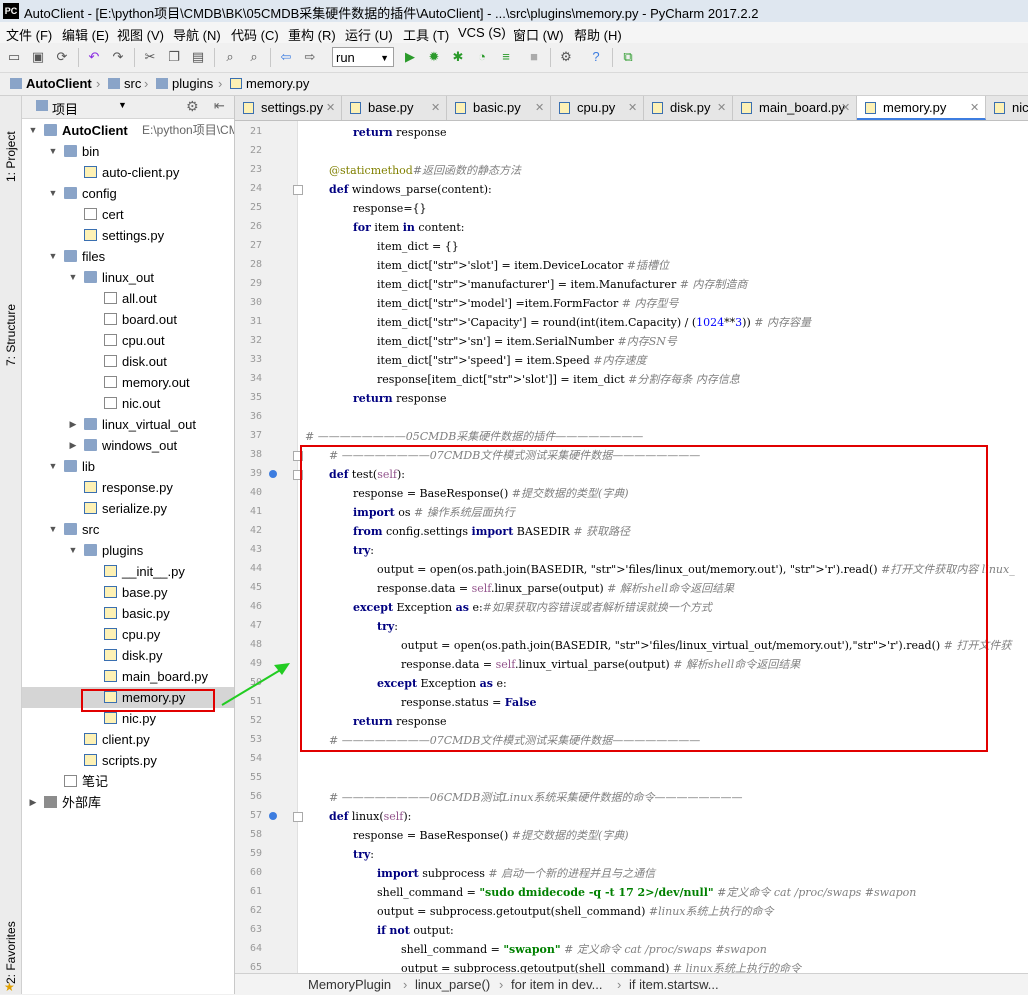 Image resolution: width=1028 pixels, height=995 pixels. I want to click on tree-item: client.py, so click(128, 739).